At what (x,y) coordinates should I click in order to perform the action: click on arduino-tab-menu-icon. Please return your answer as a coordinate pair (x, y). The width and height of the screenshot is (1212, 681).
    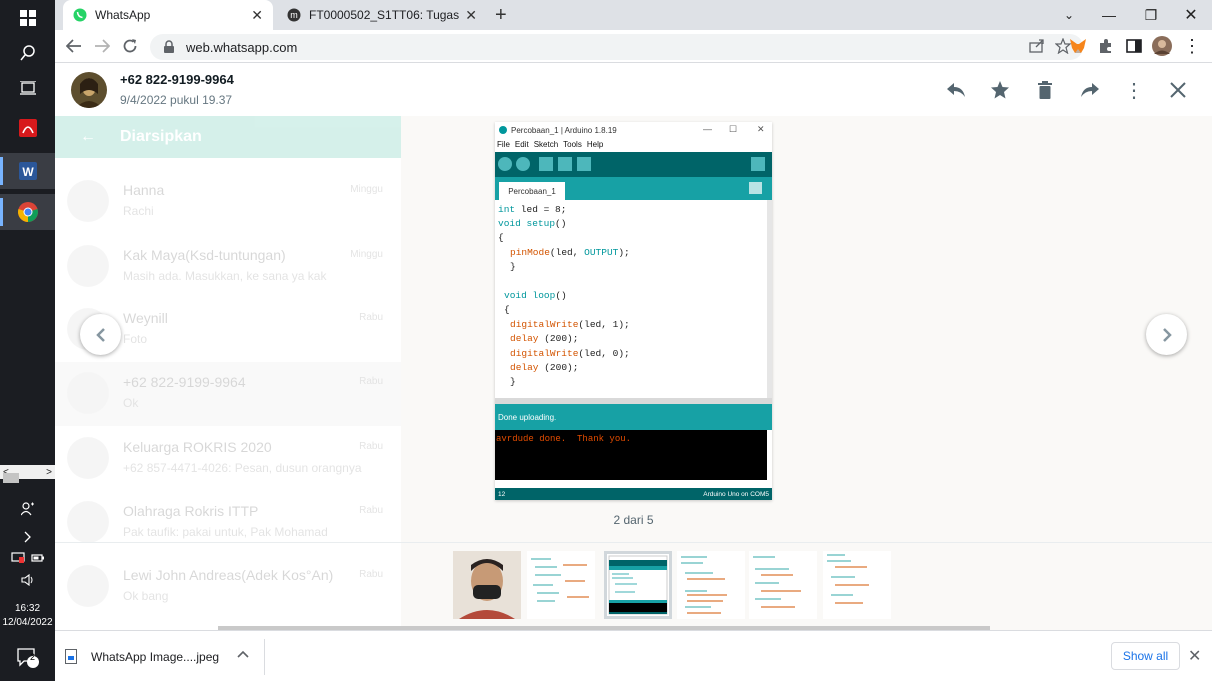
    Looking at the image, I should click on (755, 188).